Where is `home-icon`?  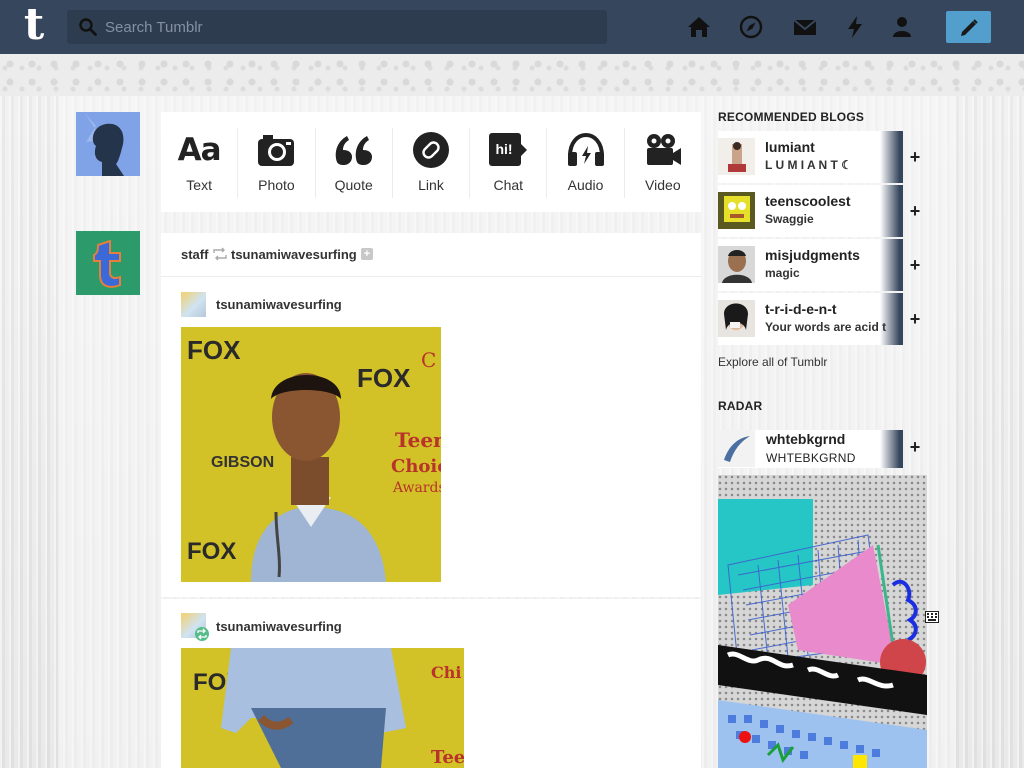
home-icon is located at coordinates (699, 27).